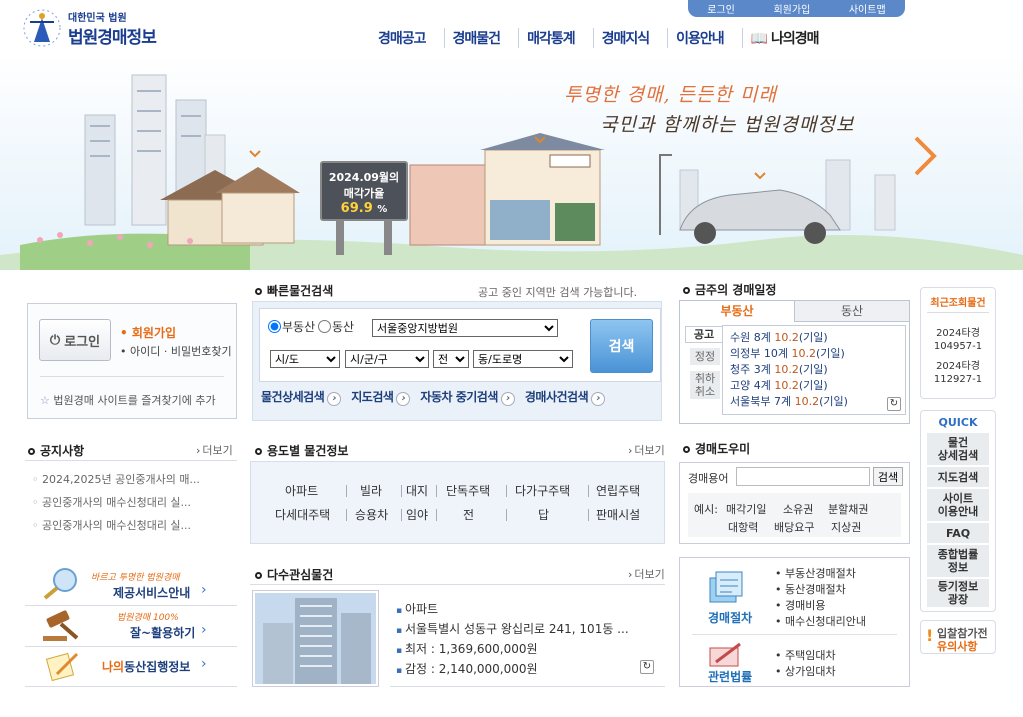  I want to click on procedure-item: • 부동산경매절차, so click(820, 574).